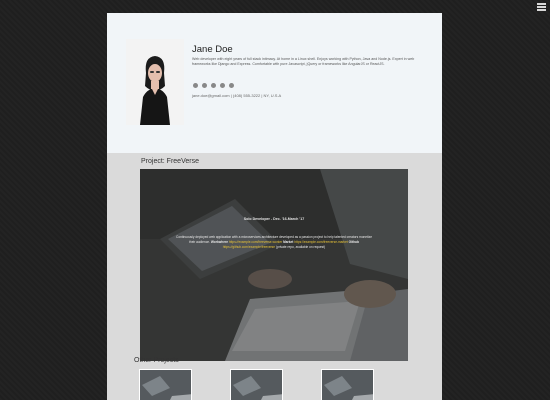  What do you see at coordinates (249, 247) in the screenshot?
I see `github-link: https://github.com/example/freeverse` at bounding box center [249, 247].